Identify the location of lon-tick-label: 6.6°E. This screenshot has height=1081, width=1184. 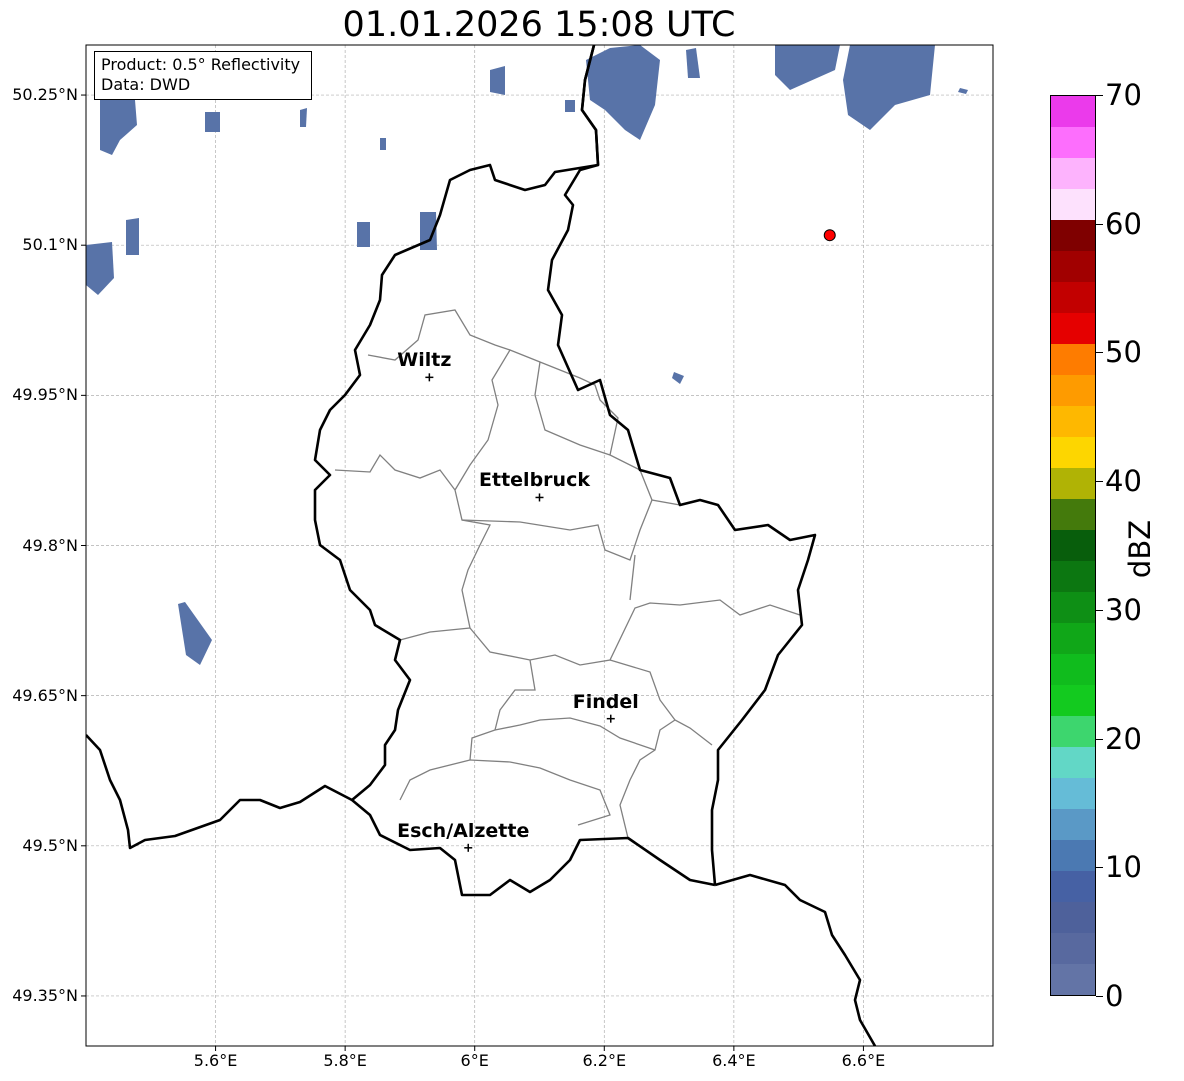
(863, 1060).